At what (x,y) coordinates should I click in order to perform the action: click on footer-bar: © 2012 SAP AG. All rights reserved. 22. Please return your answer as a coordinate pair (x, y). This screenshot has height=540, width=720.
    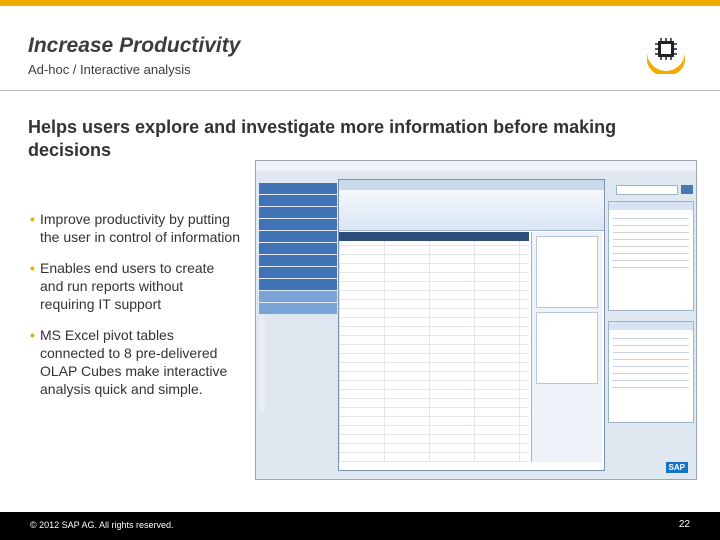
    Looking at the image, I should click on (360, 526).